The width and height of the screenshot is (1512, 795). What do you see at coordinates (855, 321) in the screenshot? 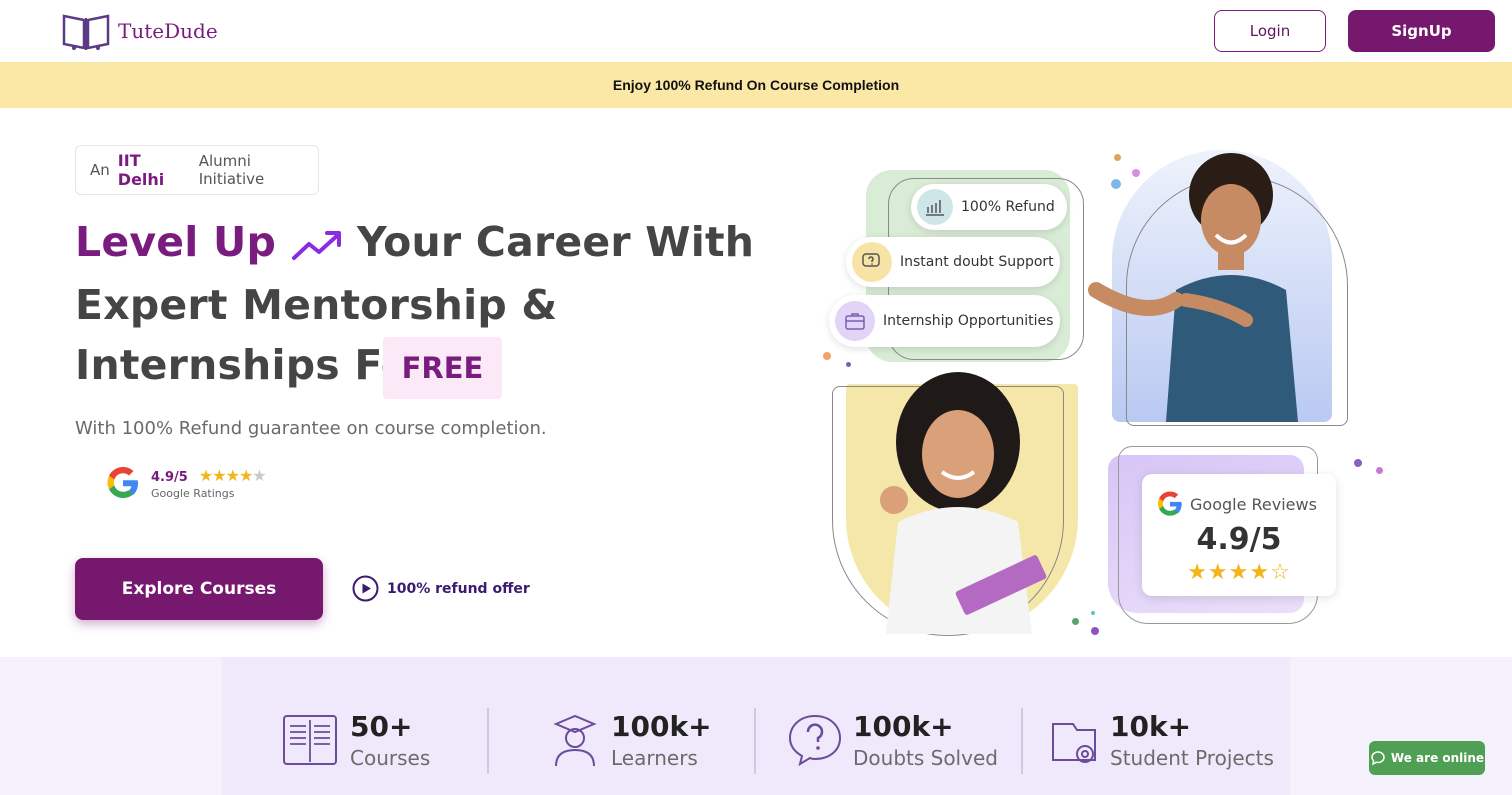
I see `briefcase-icon` at bounding box center [855, 321].